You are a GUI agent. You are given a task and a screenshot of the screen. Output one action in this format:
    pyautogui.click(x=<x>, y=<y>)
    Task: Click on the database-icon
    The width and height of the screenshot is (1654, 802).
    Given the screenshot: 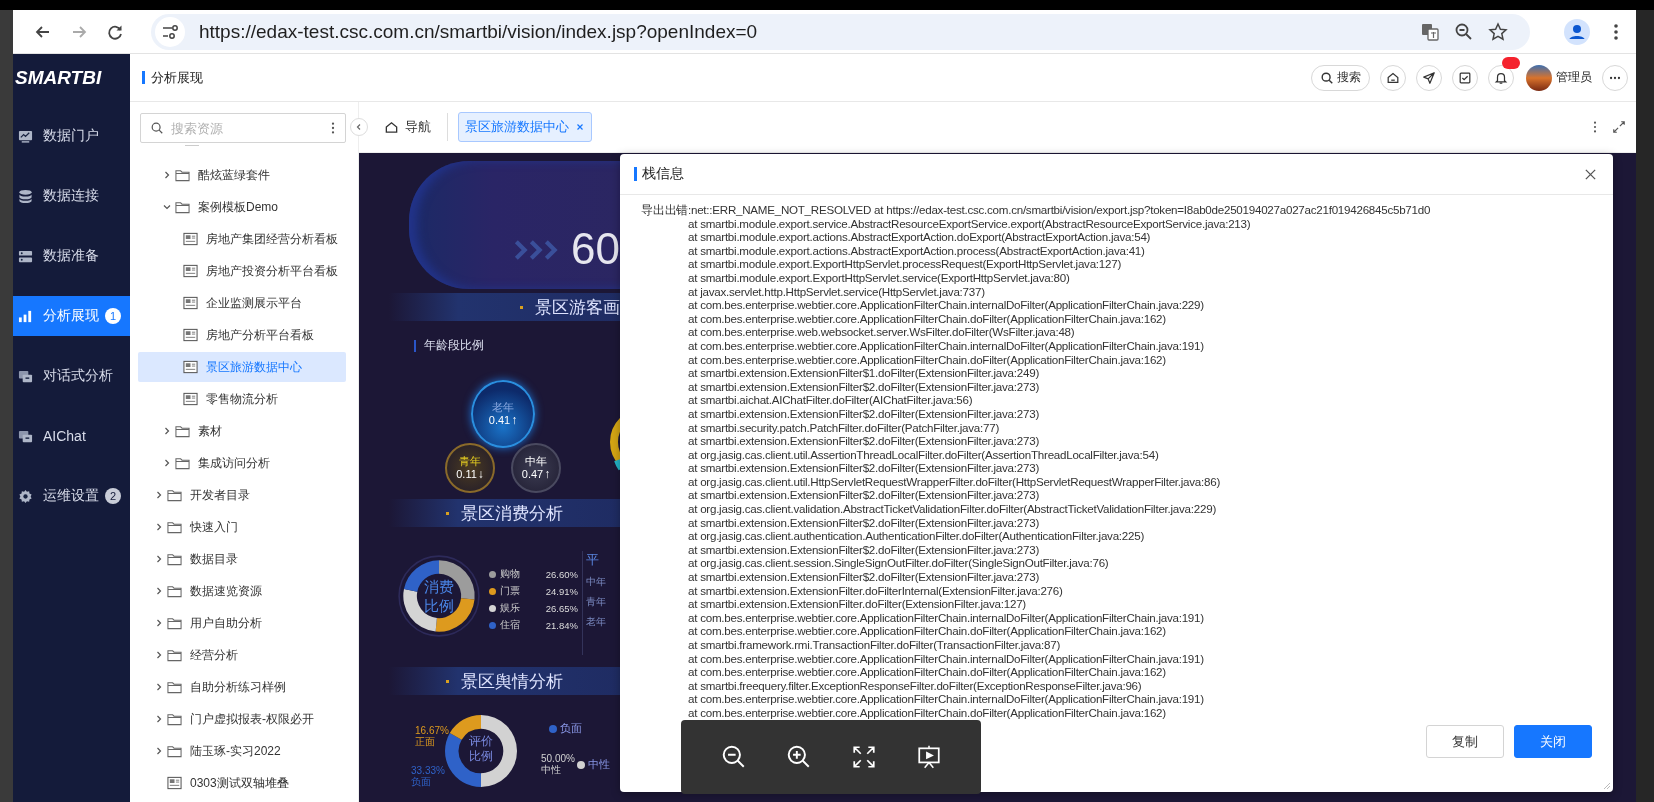 What is the action you would take?
    pyautogui.click(x=25, y=196)
    